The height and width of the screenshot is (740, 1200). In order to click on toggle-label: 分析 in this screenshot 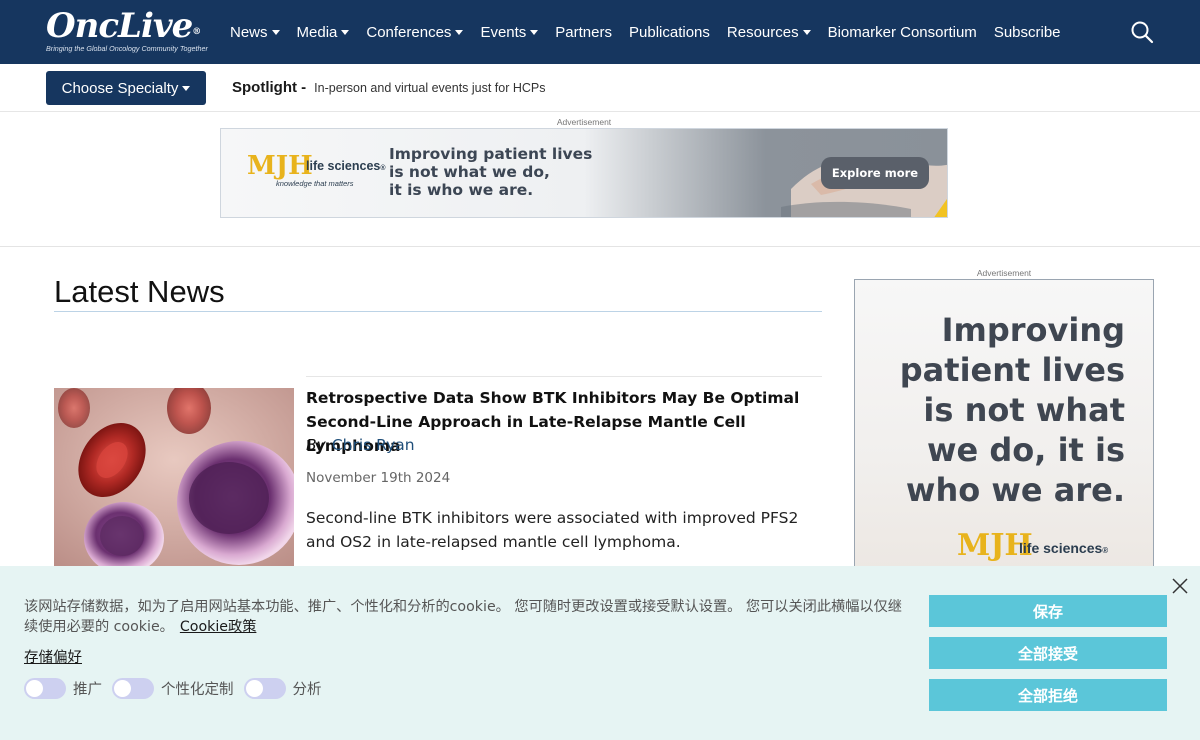, I will do `click(307, 690)`.